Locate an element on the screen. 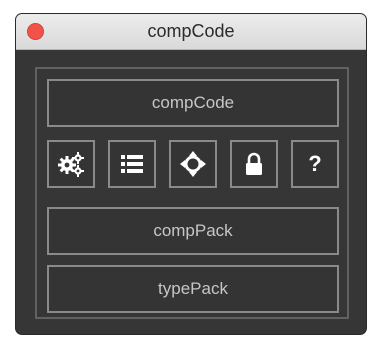 This screenshot has width=381, height=350. settings-button is located at coordinates (71, 164).